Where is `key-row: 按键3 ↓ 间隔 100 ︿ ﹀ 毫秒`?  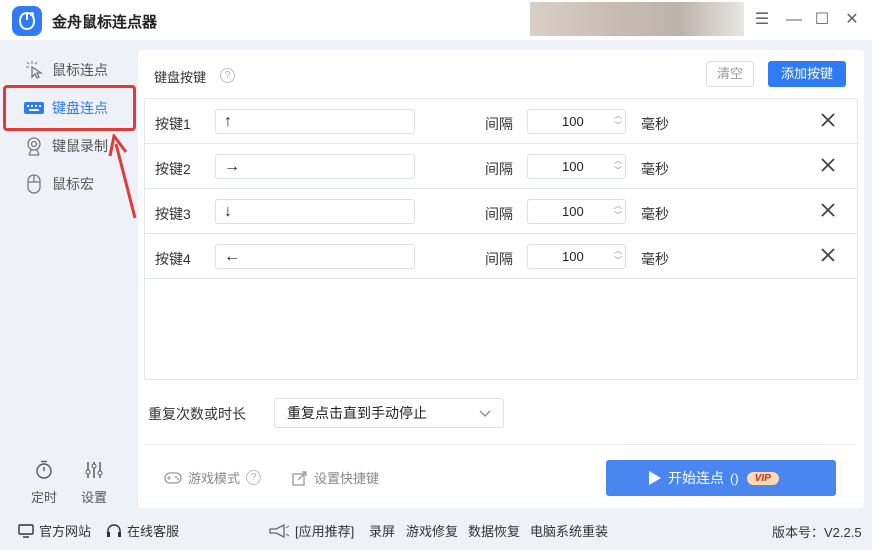 key-row: 按键3 ↓ 间隔 100 ︿ ﹀ 毫秒 is located at coordinates (501, 211).